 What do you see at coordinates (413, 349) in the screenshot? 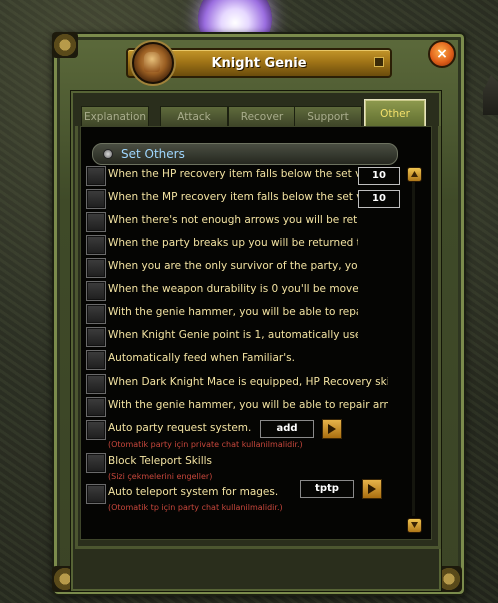
I see `scrollbar-track` at bounding box center [413, 349].